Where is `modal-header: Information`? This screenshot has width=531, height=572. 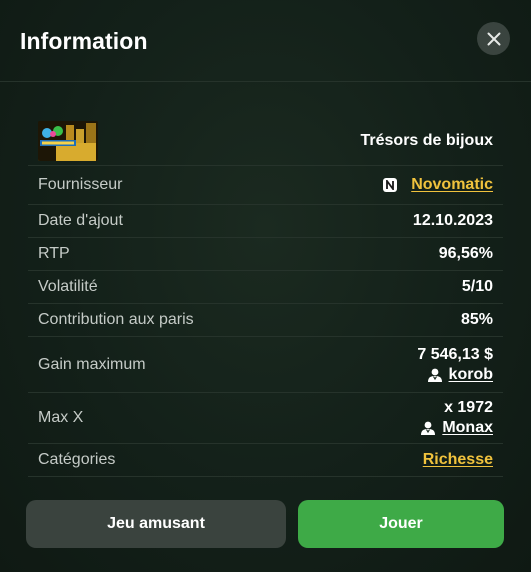
modal-header: Information is located at coordinates (265, 41).